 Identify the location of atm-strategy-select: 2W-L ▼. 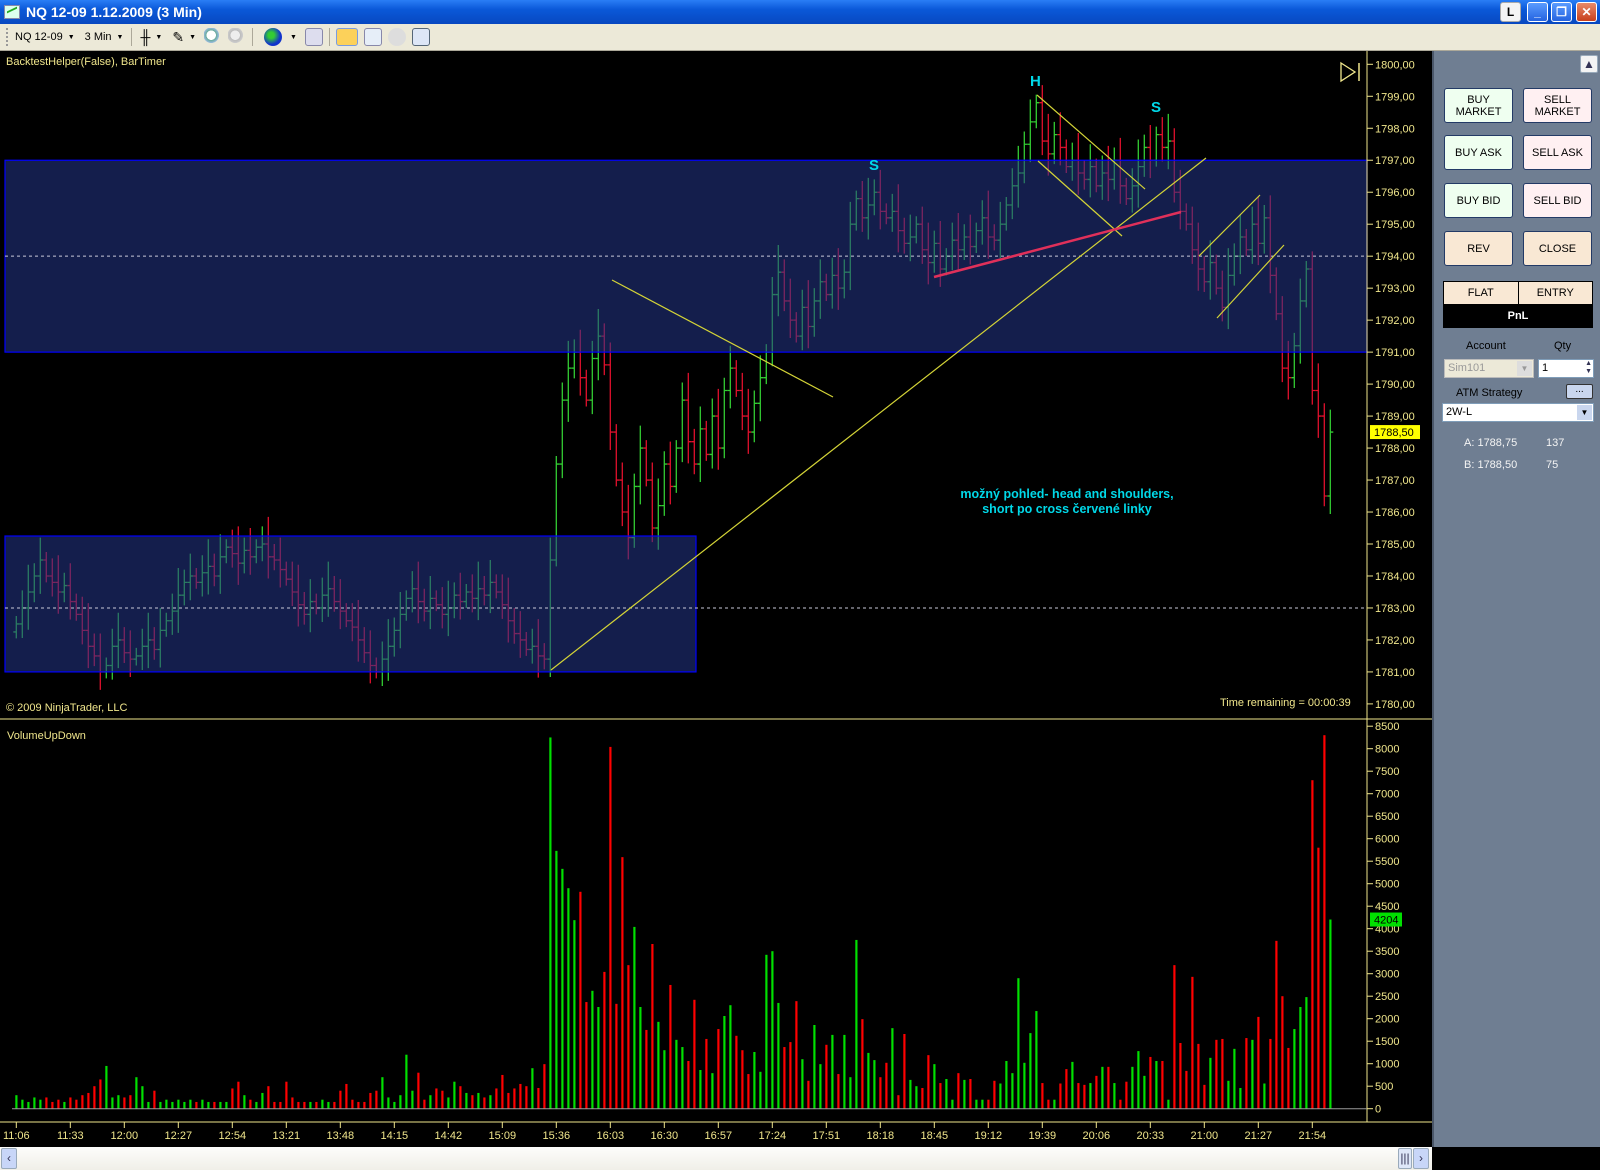
(1518, 412).